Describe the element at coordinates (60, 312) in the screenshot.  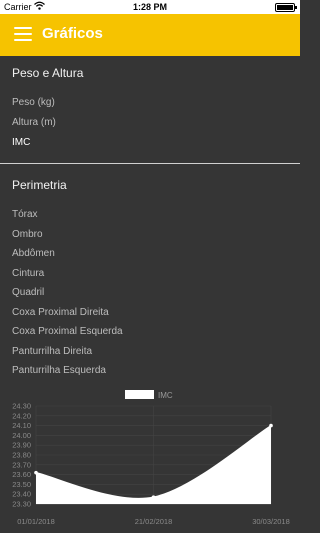
I see `menu-item-coxa-proximal-direita: Coxa Proximal Direita` at that location.